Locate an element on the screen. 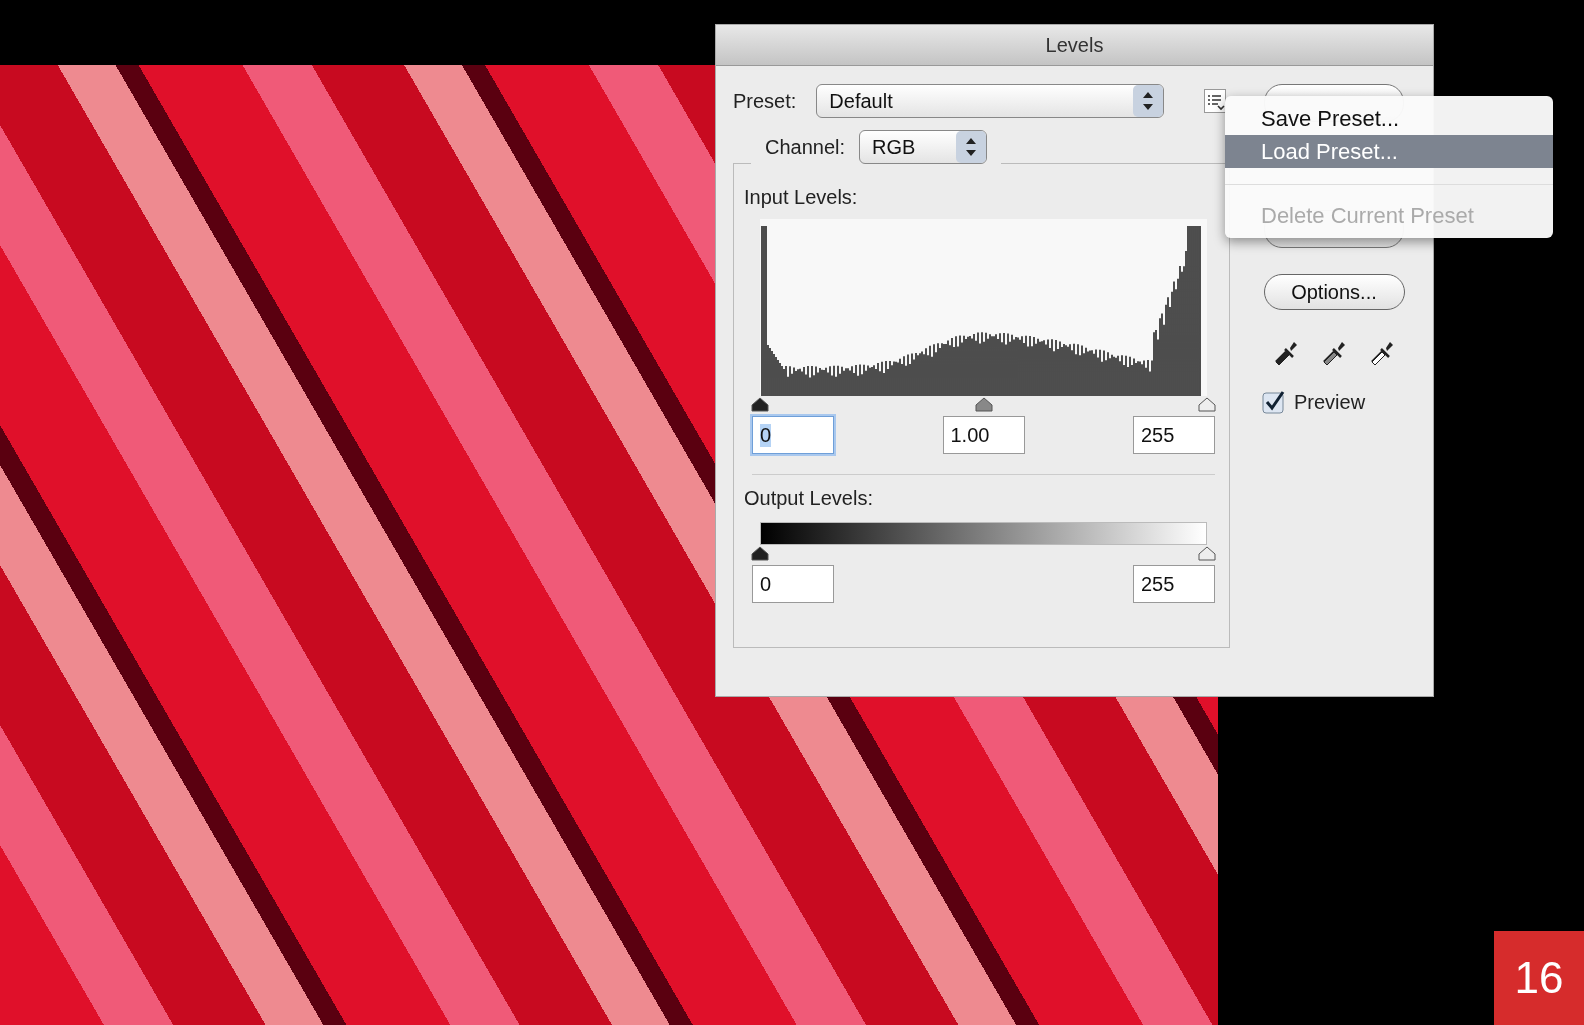 Image resolution: width=1584 pixels, height=1025 pixels. channel-label: Channel: is located at coordinates (805, 147).